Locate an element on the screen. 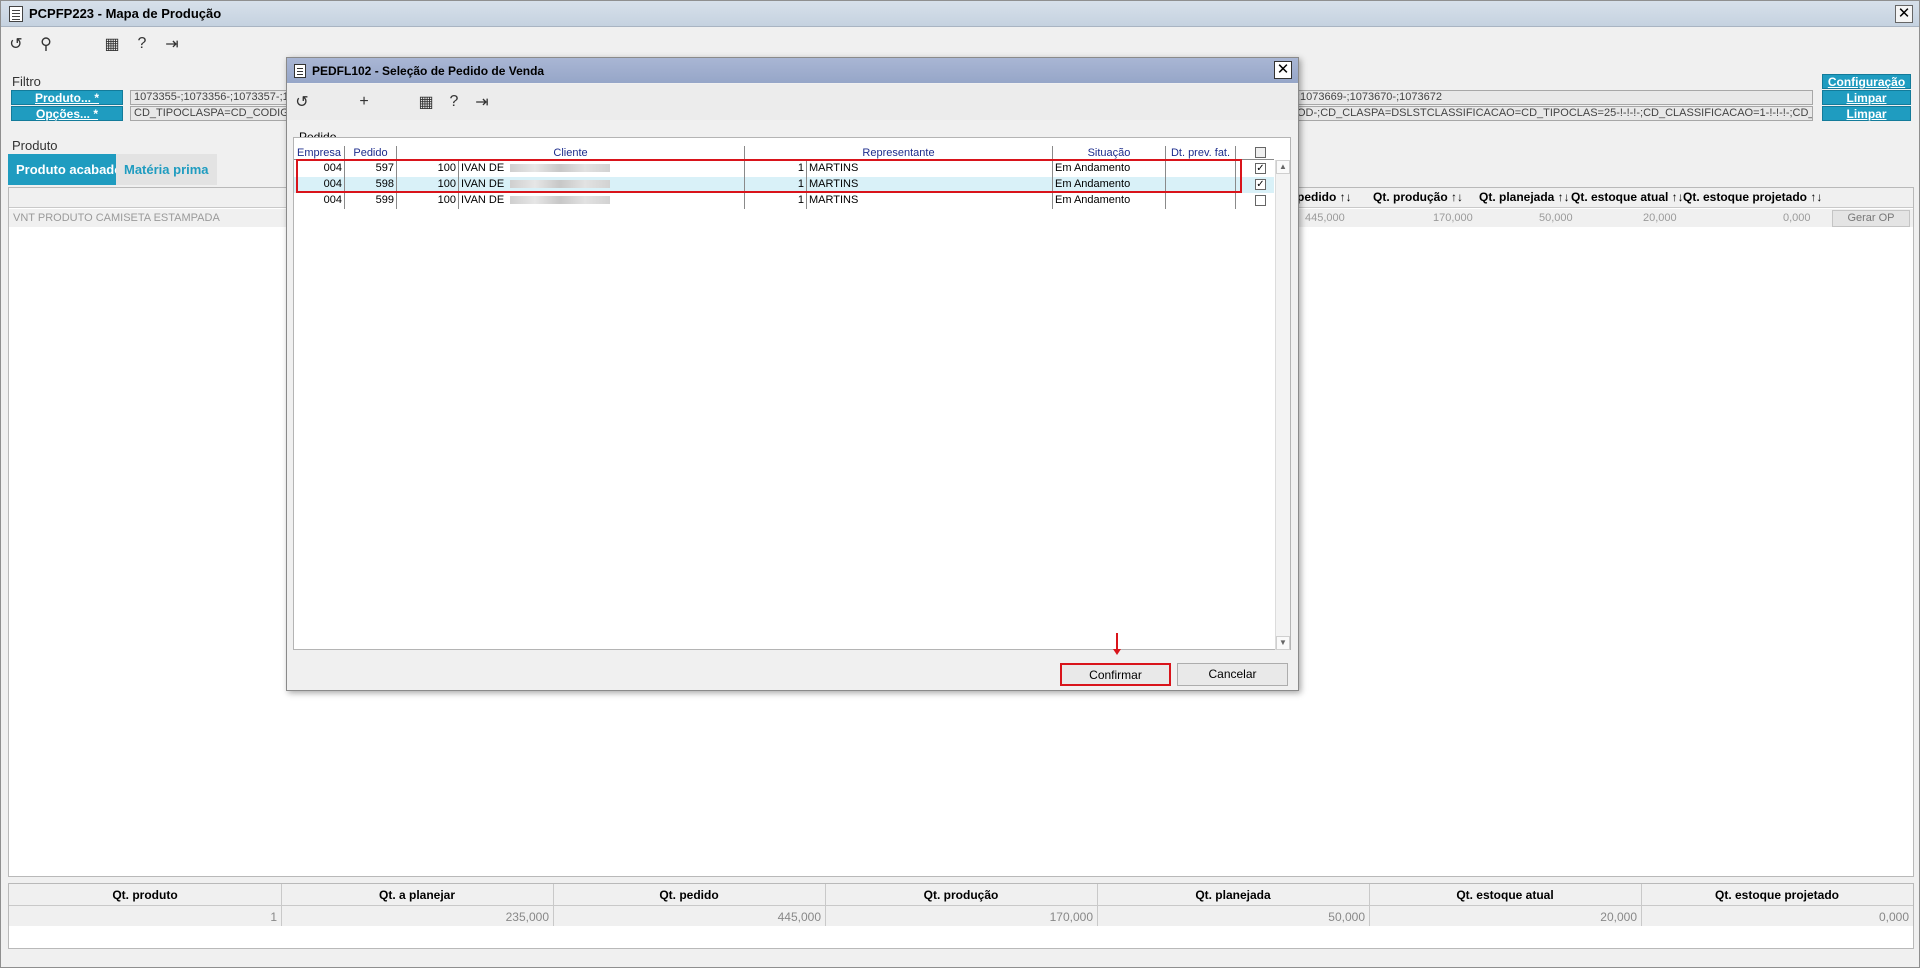 Image resolution: width=1920 pixels, height=968 pixels. gerar-op-button: Gerar OP is located at coordinates (1871, 218).